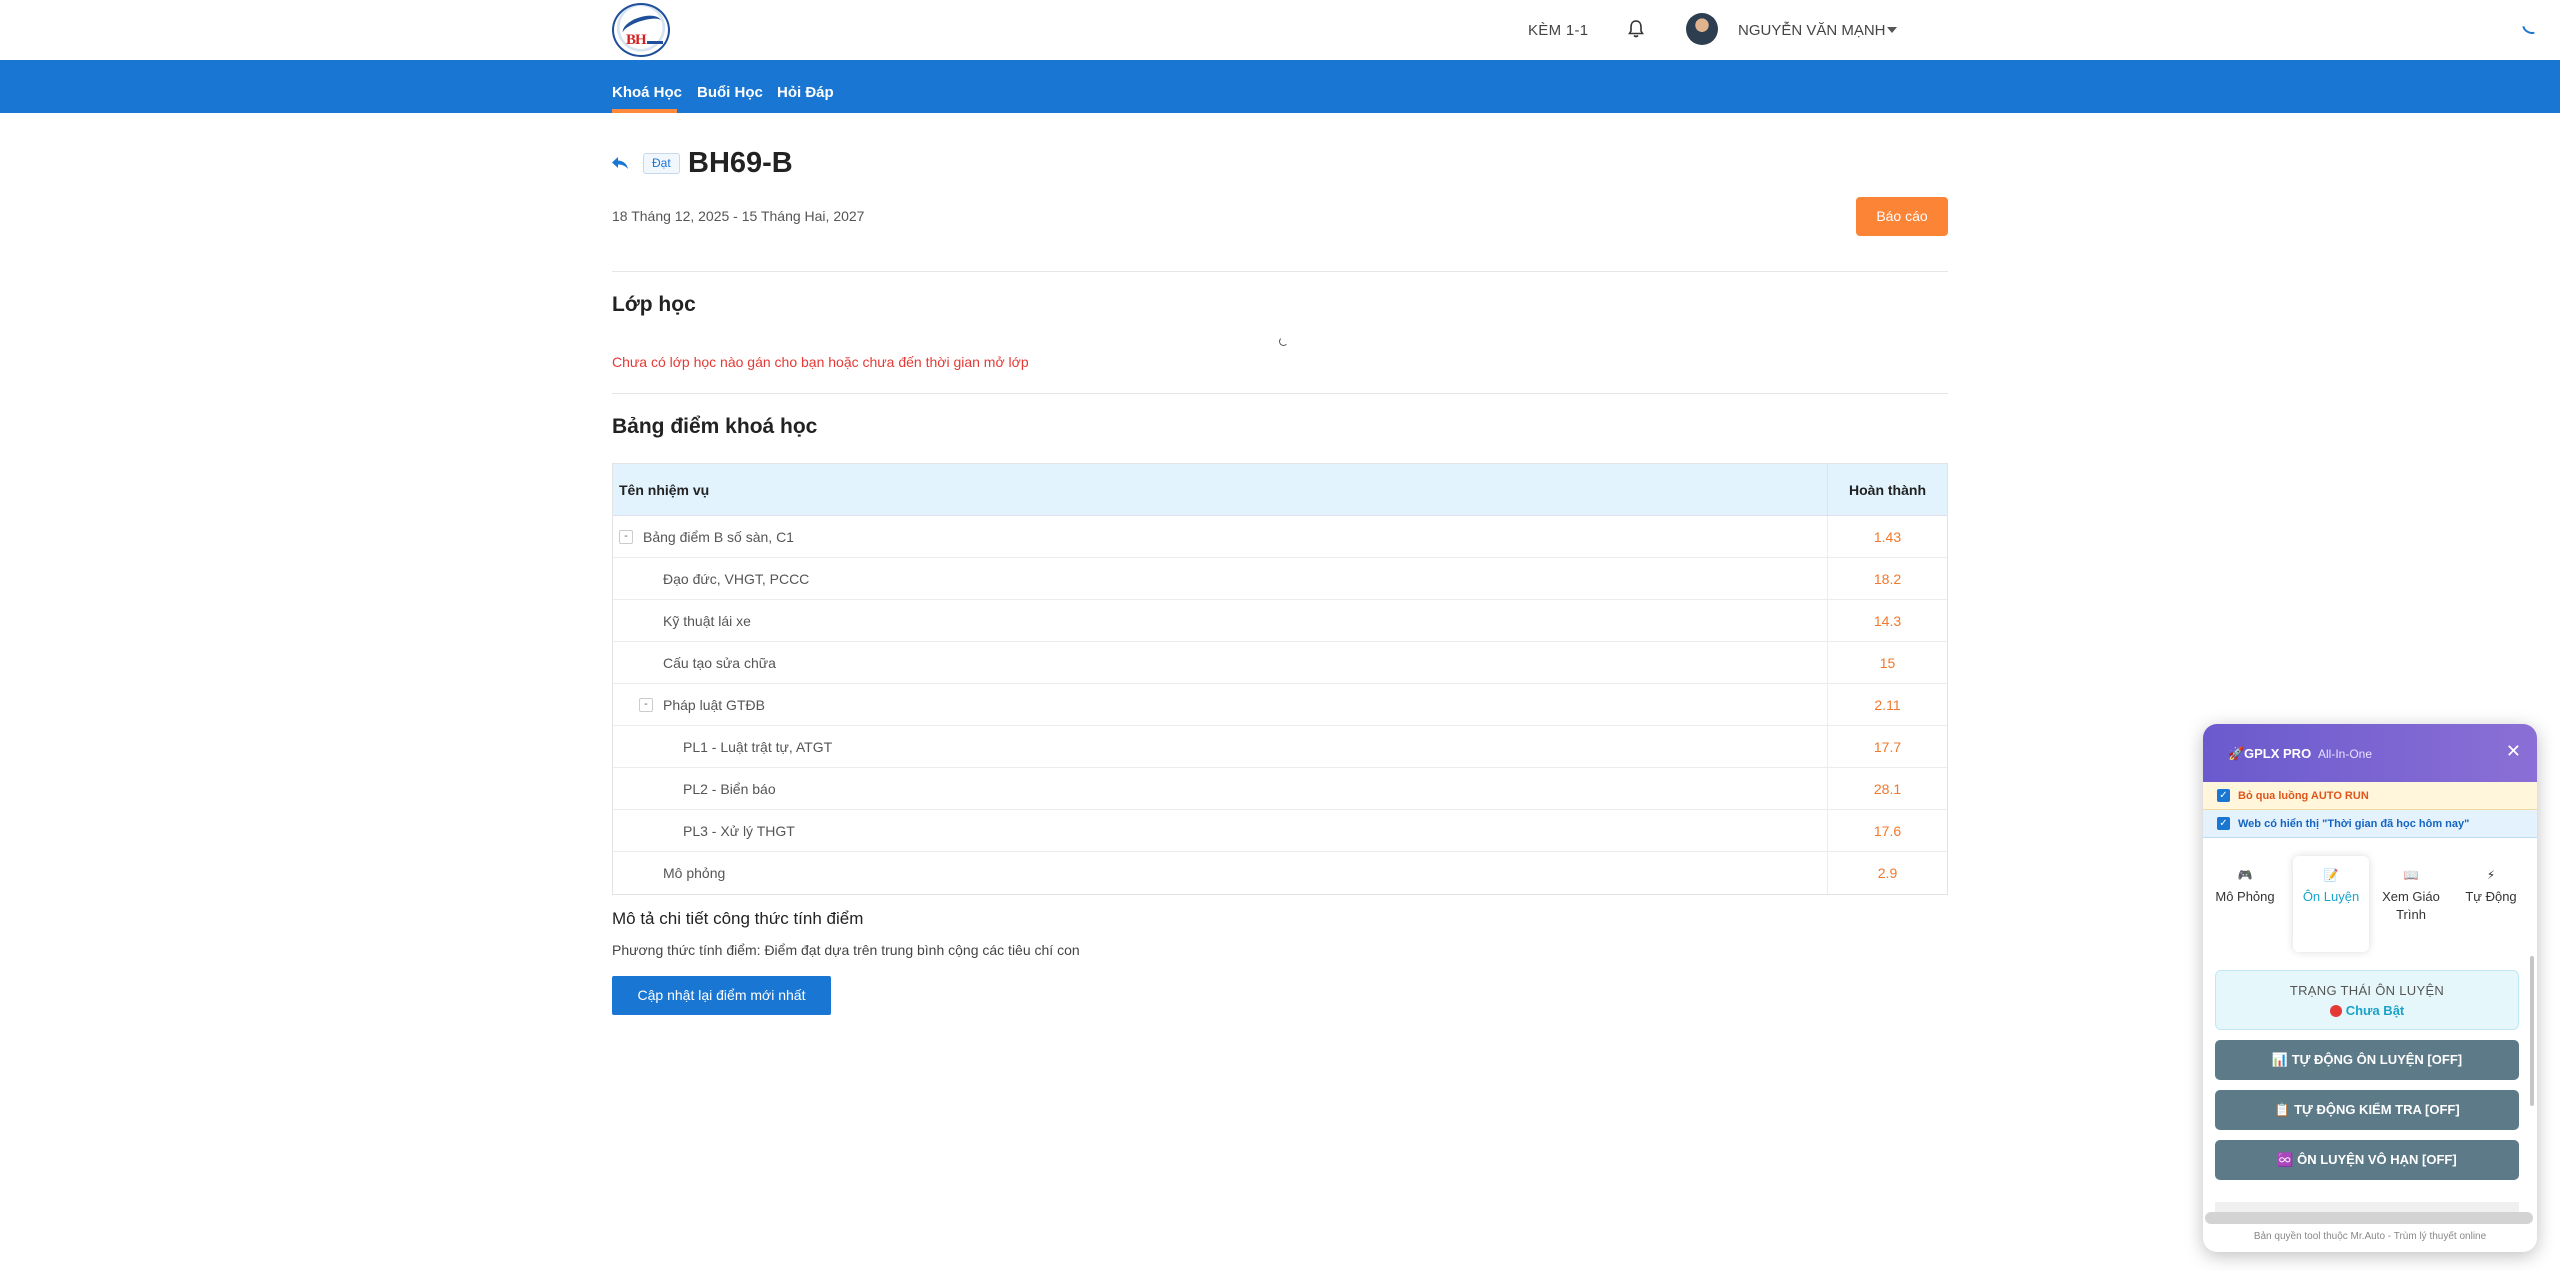 The width and height of the screenshot is (2560, 1271). I want to click on task-score: 2.11, so click(1887, 704).